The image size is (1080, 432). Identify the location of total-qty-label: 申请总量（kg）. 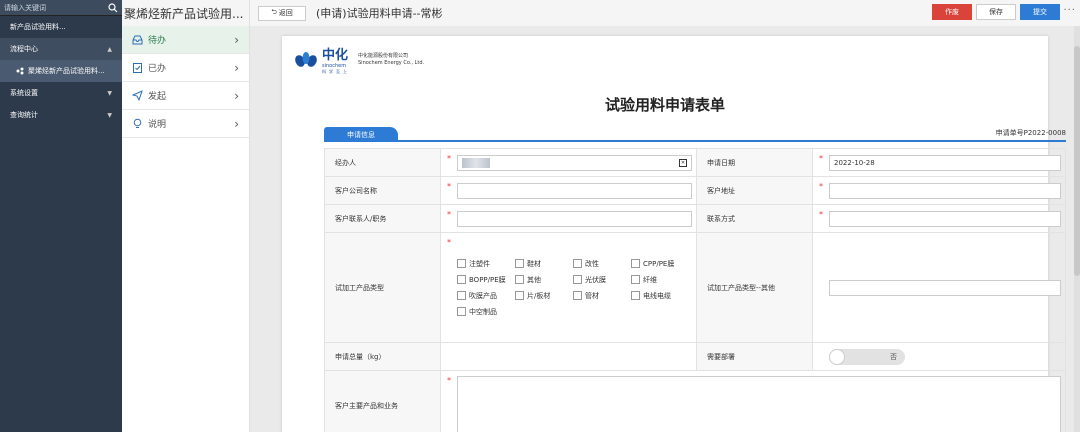
(382, 356).